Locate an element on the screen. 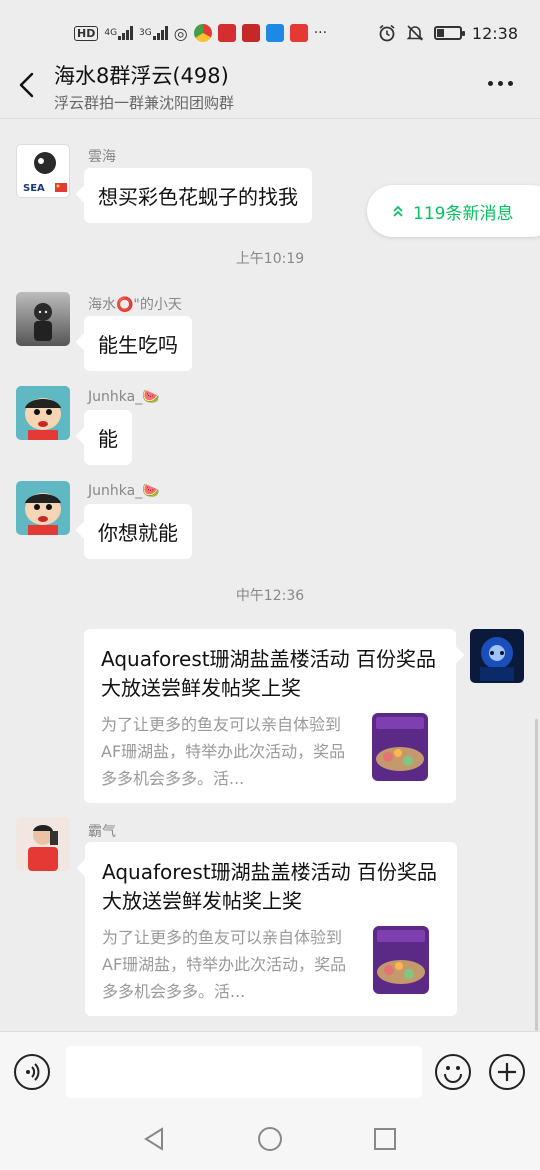 The image size is (540, 1170). hd-icon: HD is located at coordinates (86, 33).